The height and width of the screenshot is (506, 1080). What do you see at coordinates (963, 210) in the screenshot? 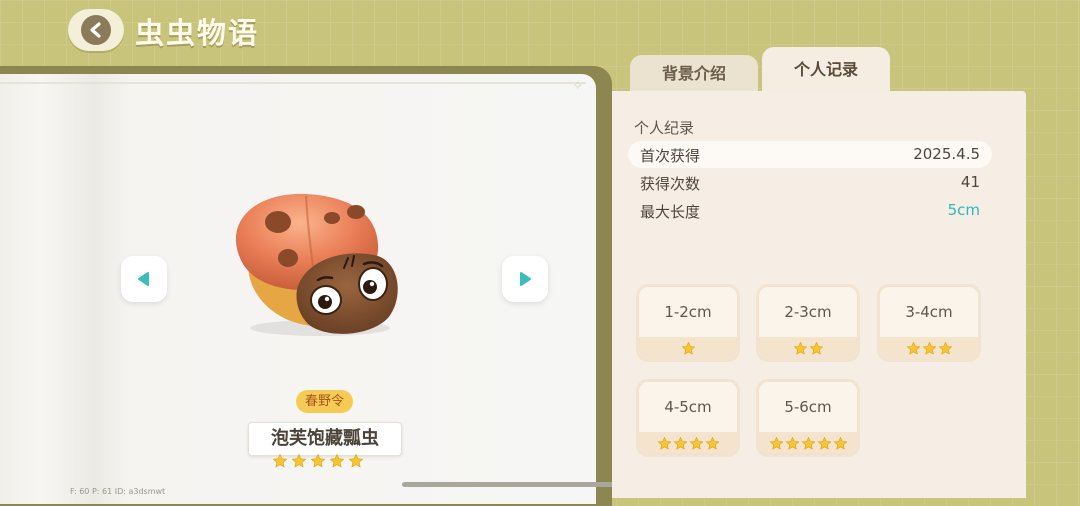
I see `record-value: 5cm` at bounding box center [963, 210].